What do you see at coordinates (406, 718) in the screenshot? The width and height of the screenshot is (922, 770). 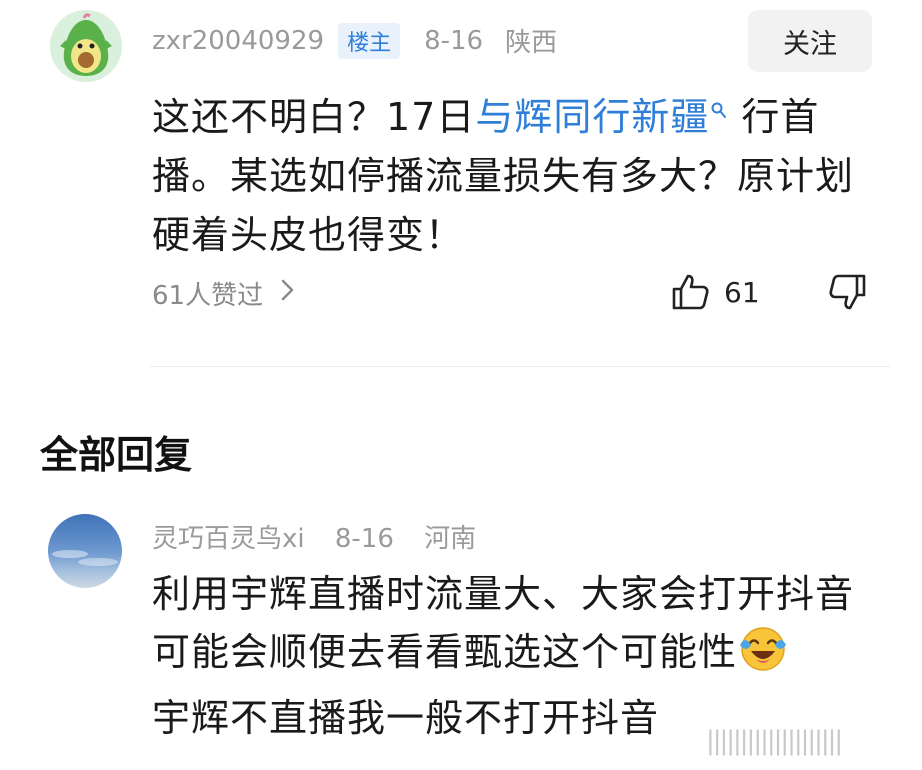 I see `reply-text-part2: 宇辉不直播我一般不打开抖音` at bounding box center [406, 718].